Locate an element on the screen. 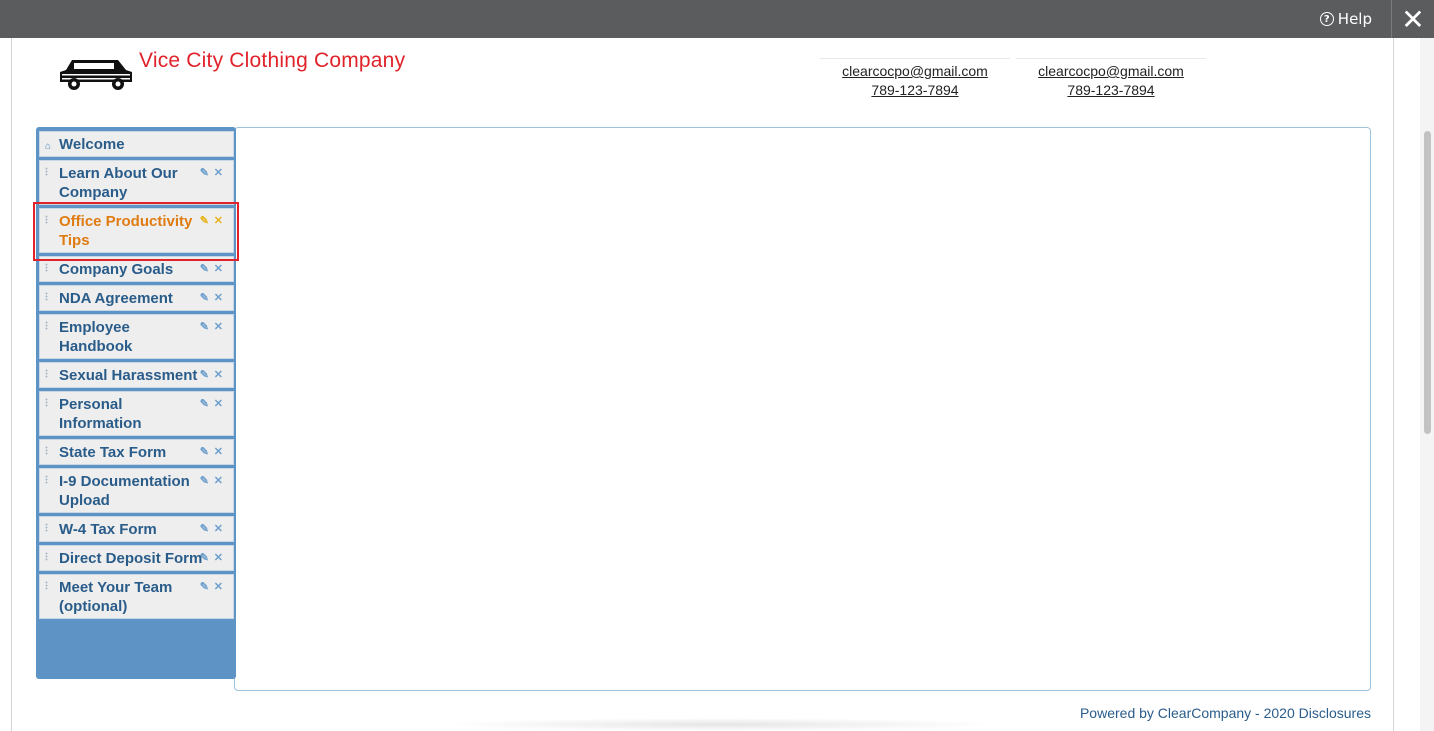 The image size is (1434, 731). nav-item-label: Welcome is located at coordinates (92, 144).